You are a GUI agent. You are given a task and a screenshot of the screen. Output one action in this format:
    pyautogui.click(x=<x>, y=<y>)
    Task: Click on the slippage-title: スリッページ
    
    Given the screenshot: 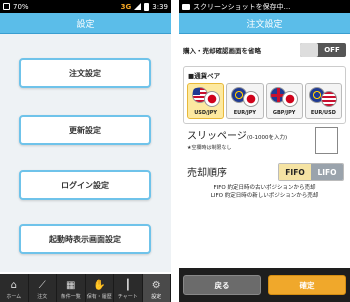 What is the action you would take?
    pyautogui.click(x=217, y=136)
    